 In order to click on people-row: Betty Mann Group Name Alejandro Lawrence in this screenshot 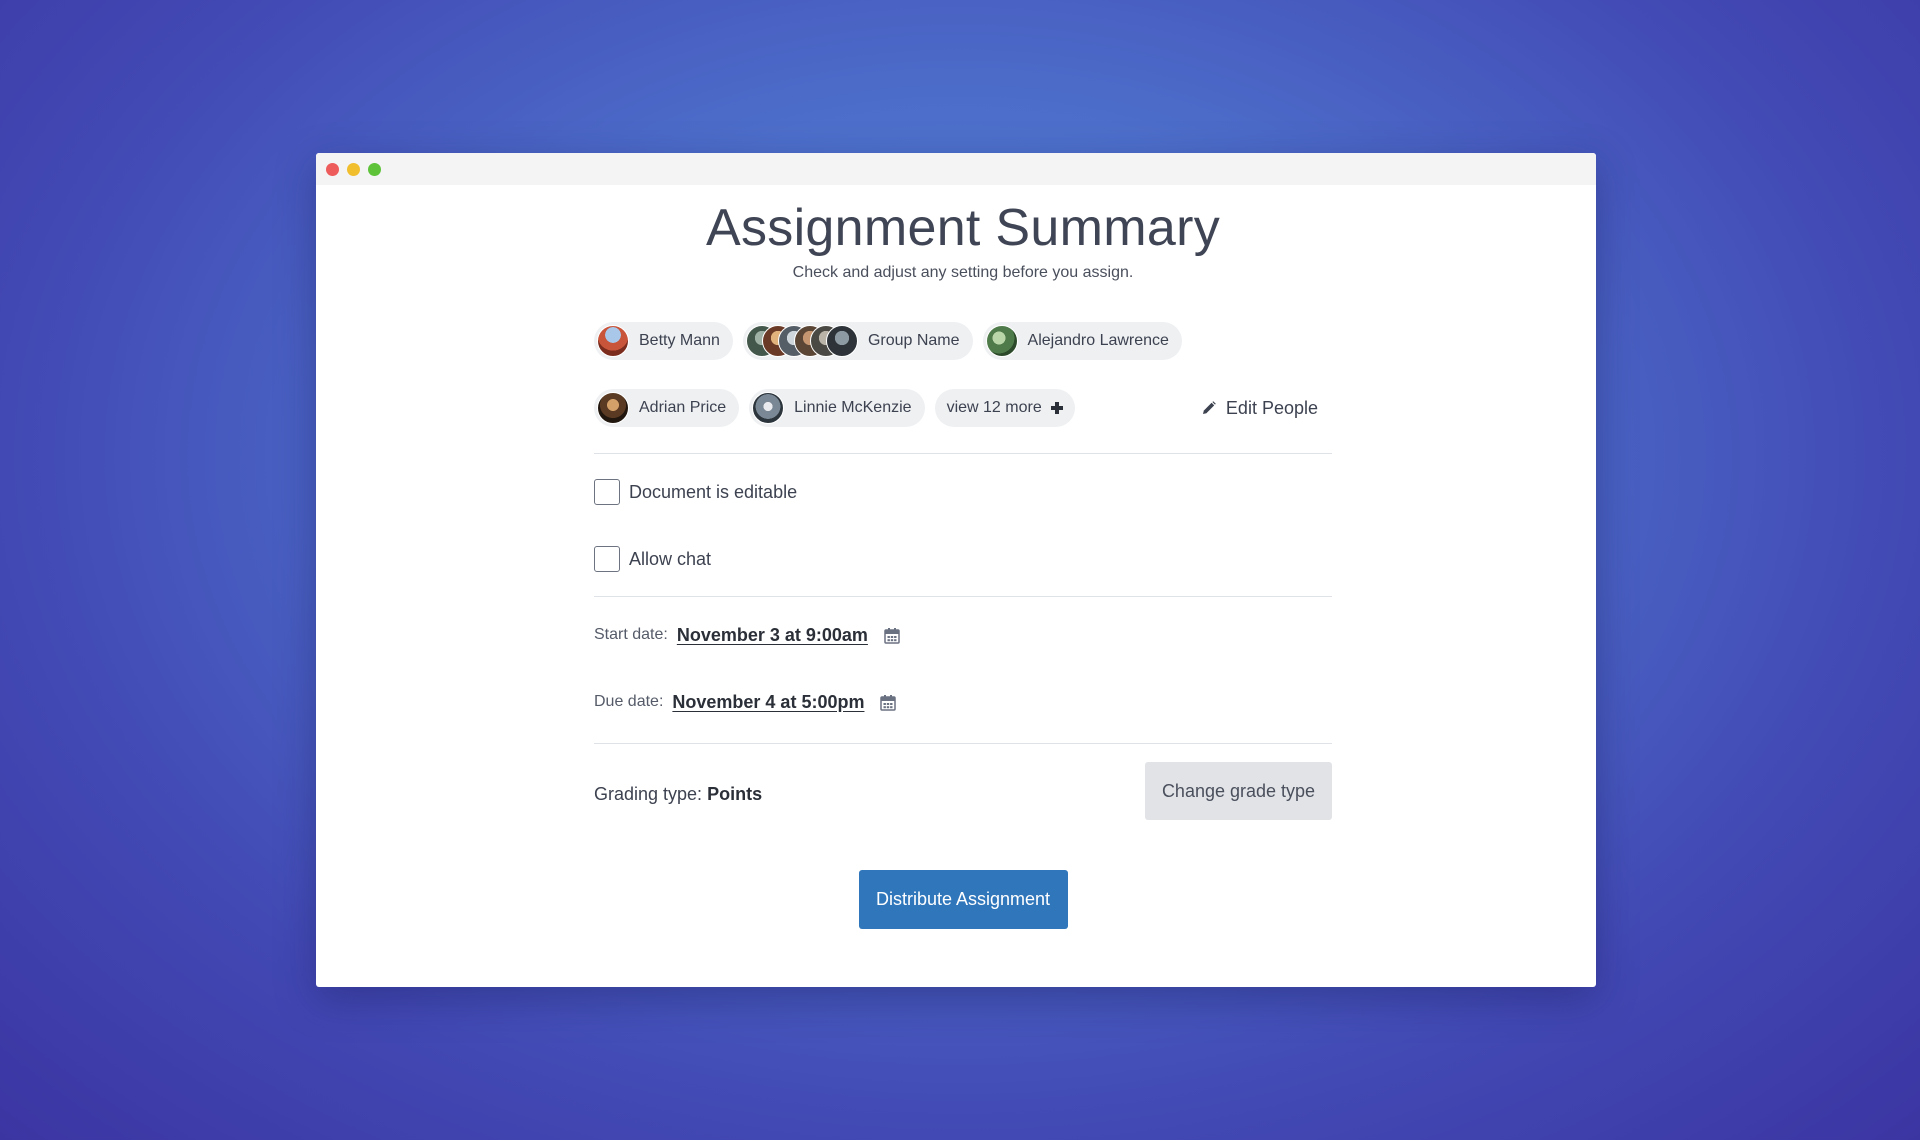, I will do `click(963, 341)`.